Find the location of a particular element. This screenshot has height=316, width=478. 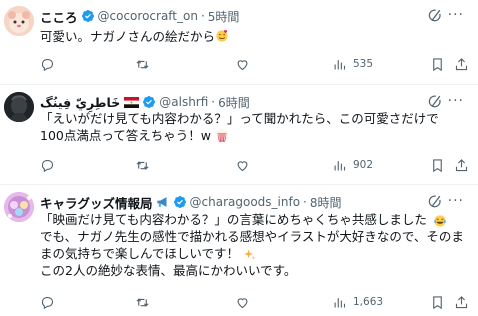

display-name: キャラグッズ情報局 is located at coordinates (96, 202).